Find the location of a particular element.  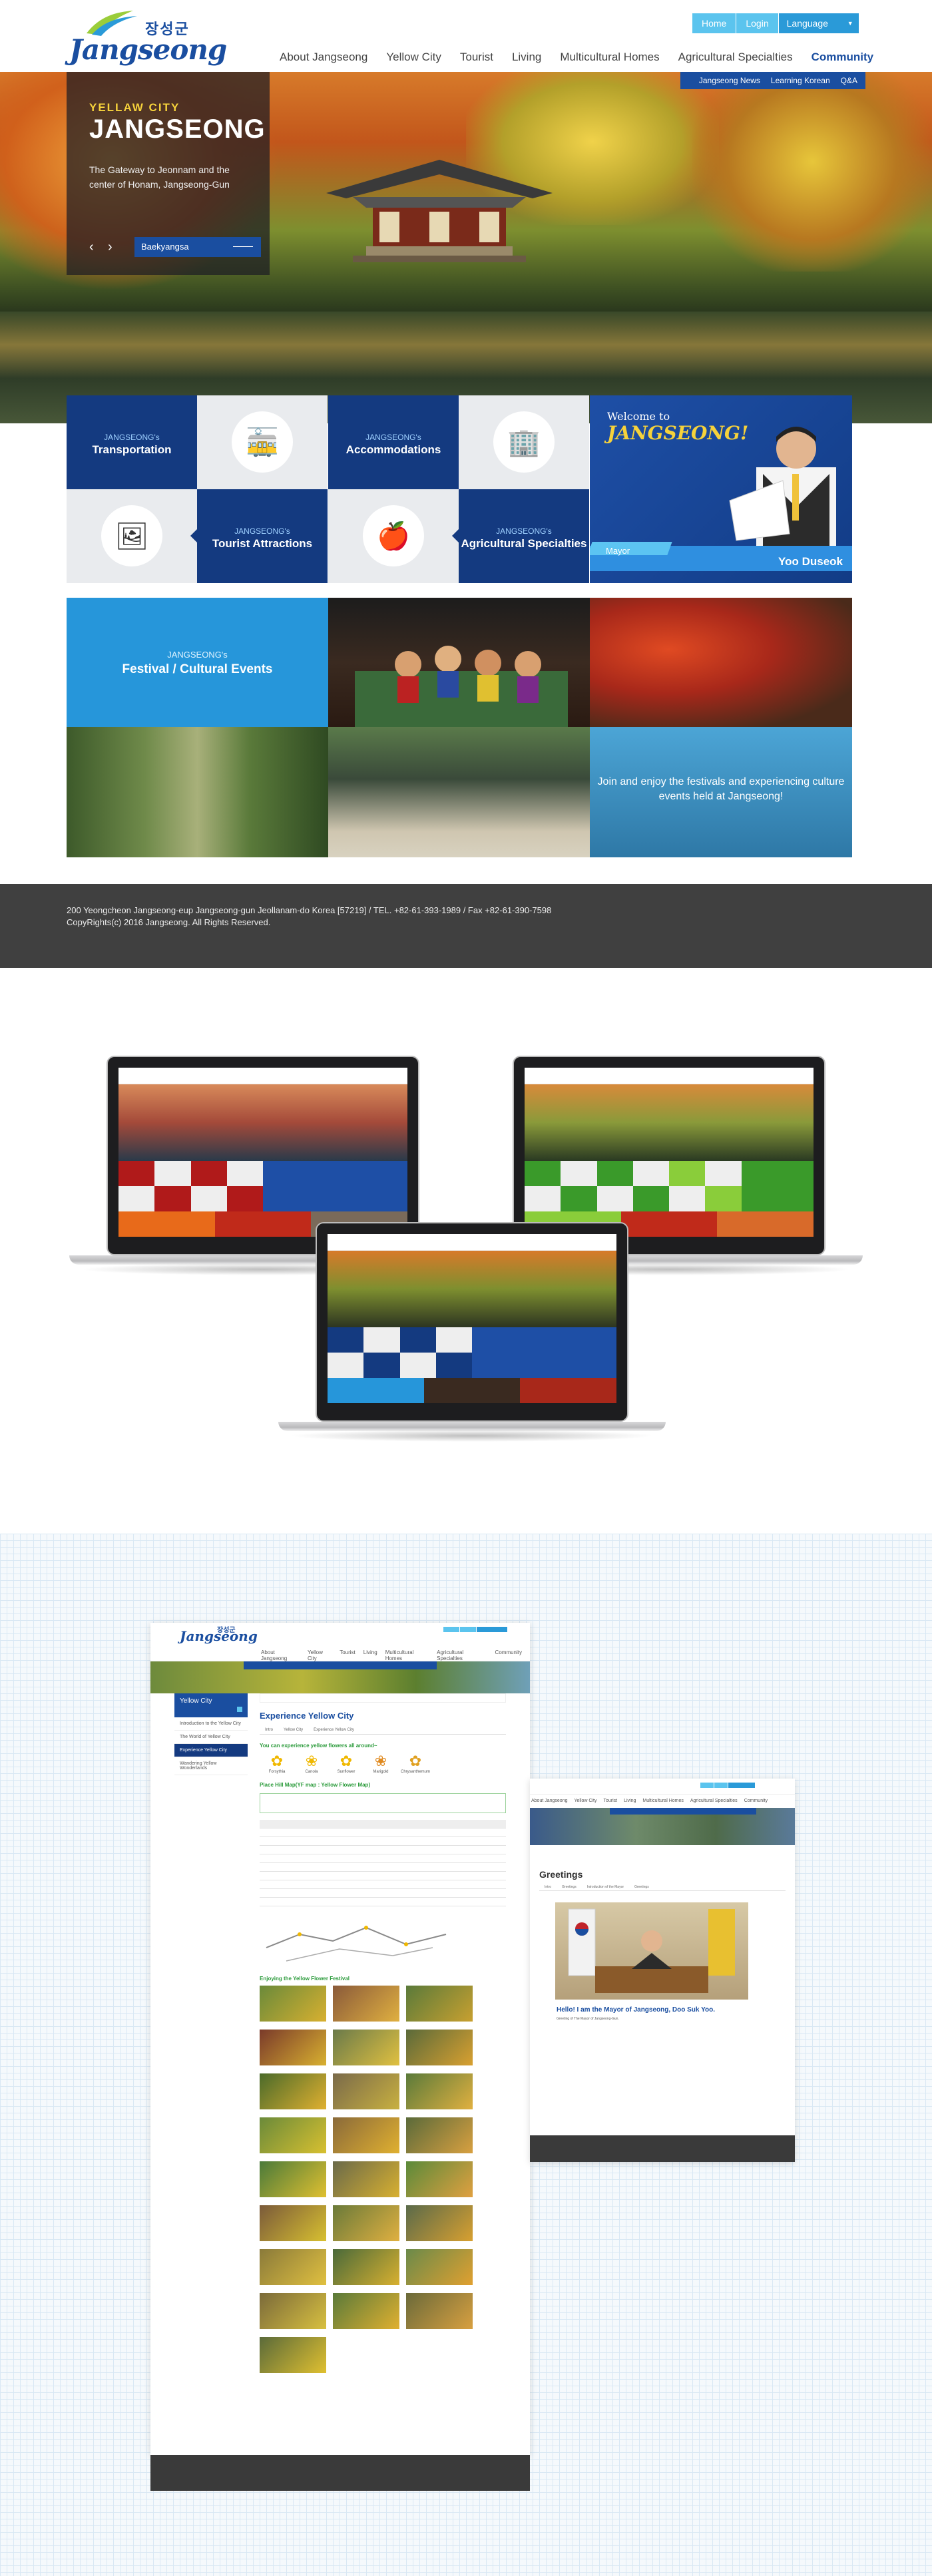

nav-yellow-city: Yellow City is located at coordinates (413, 57).